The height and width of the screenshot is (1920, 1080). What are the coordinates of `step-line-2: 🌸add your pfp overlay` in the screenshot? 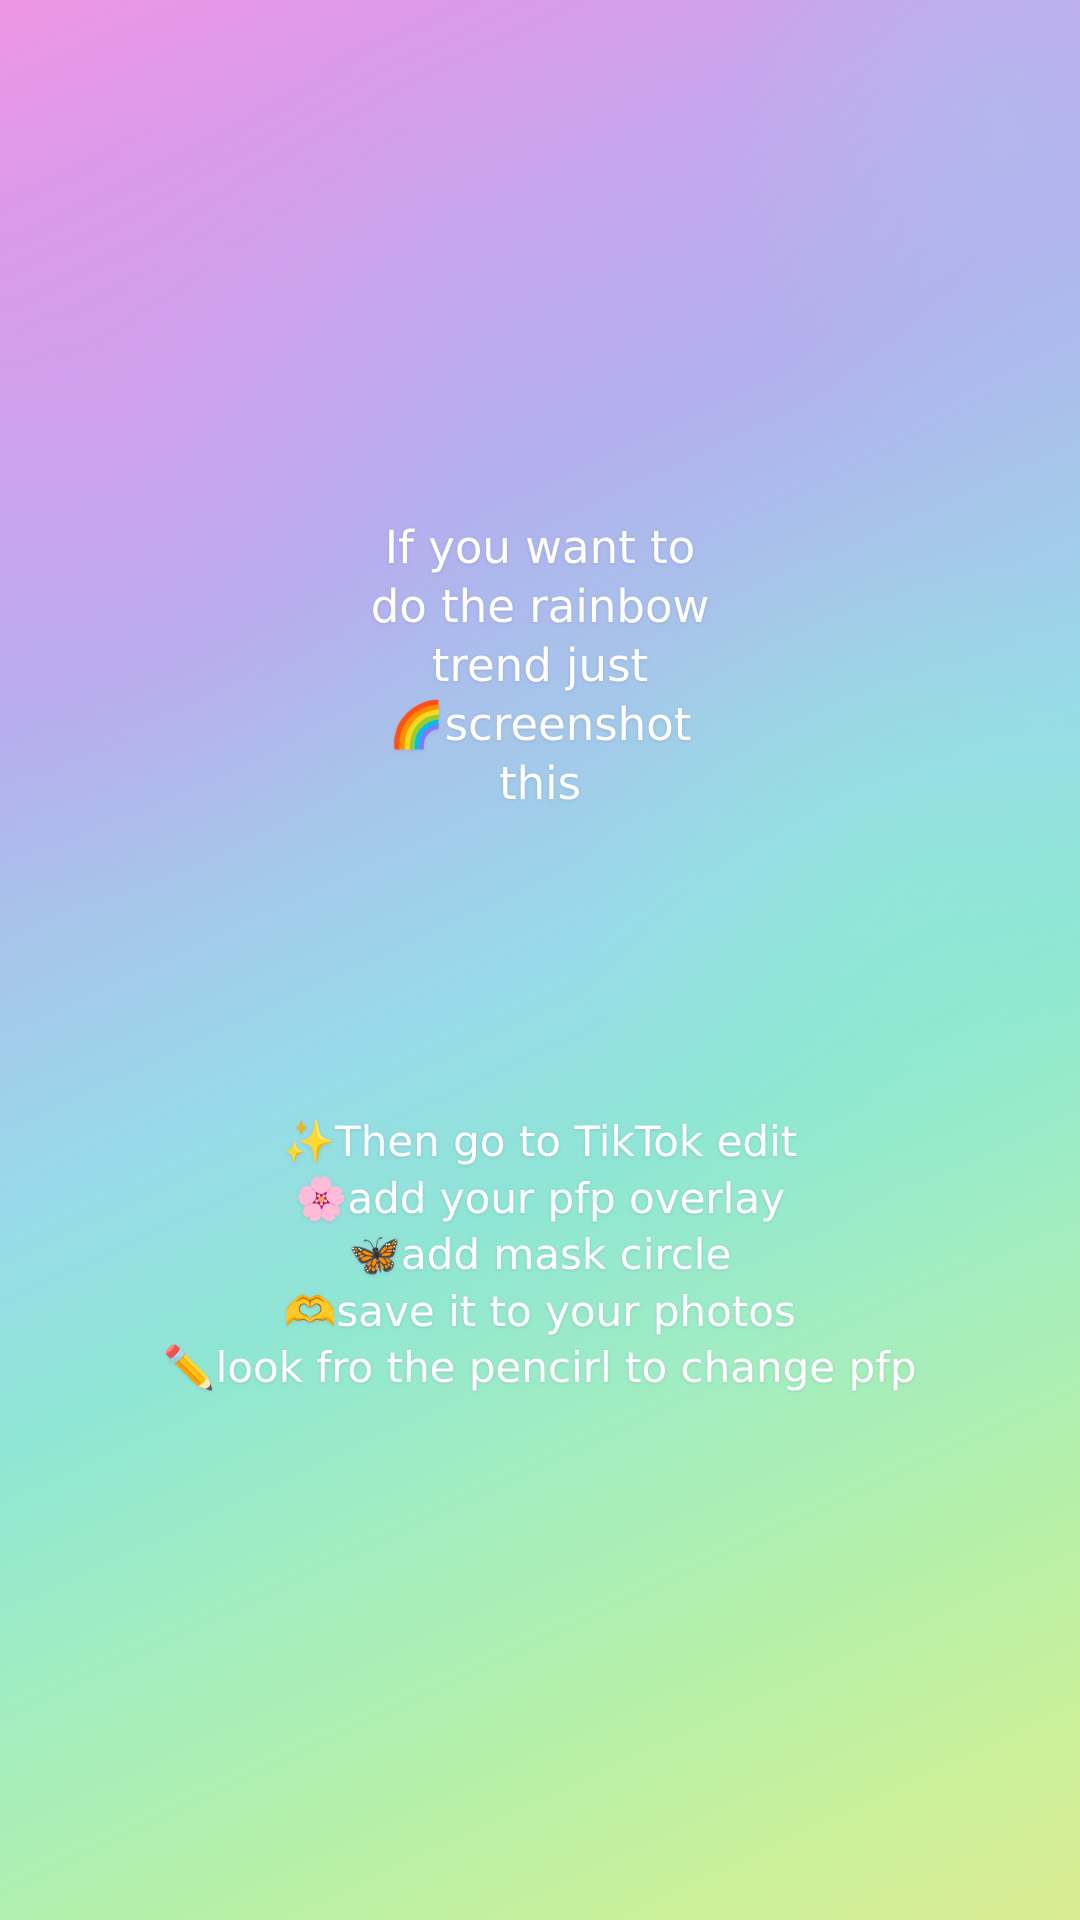 It's located at (540, 1198).